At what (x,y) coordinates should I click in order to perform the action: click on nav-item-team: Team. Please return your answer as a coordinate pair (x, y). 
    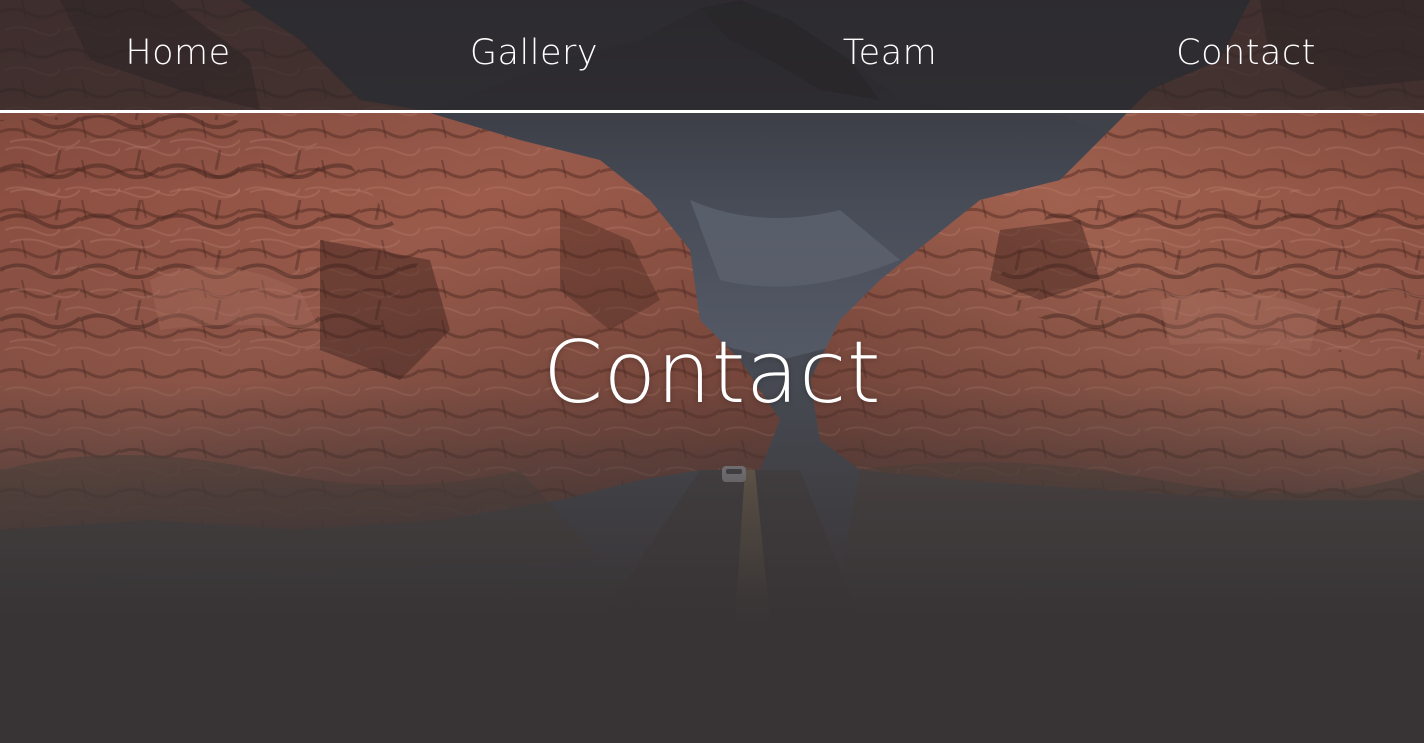
    Looking at the image, I should click on (890, 55).